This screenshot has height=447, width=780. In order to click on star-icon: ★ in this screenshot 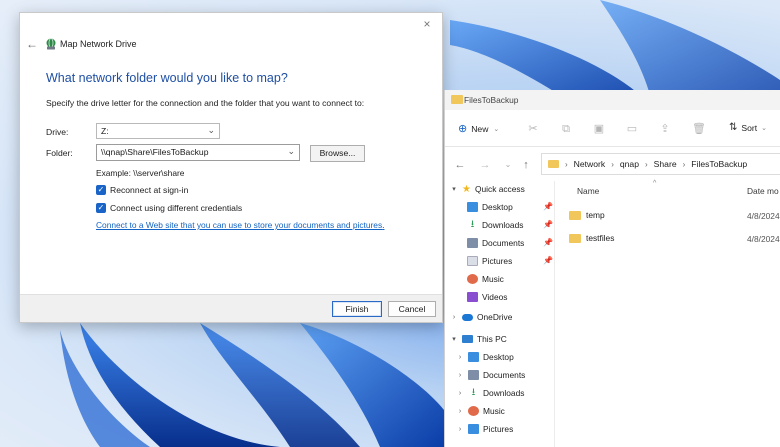, I will do `click(466, 189)`.